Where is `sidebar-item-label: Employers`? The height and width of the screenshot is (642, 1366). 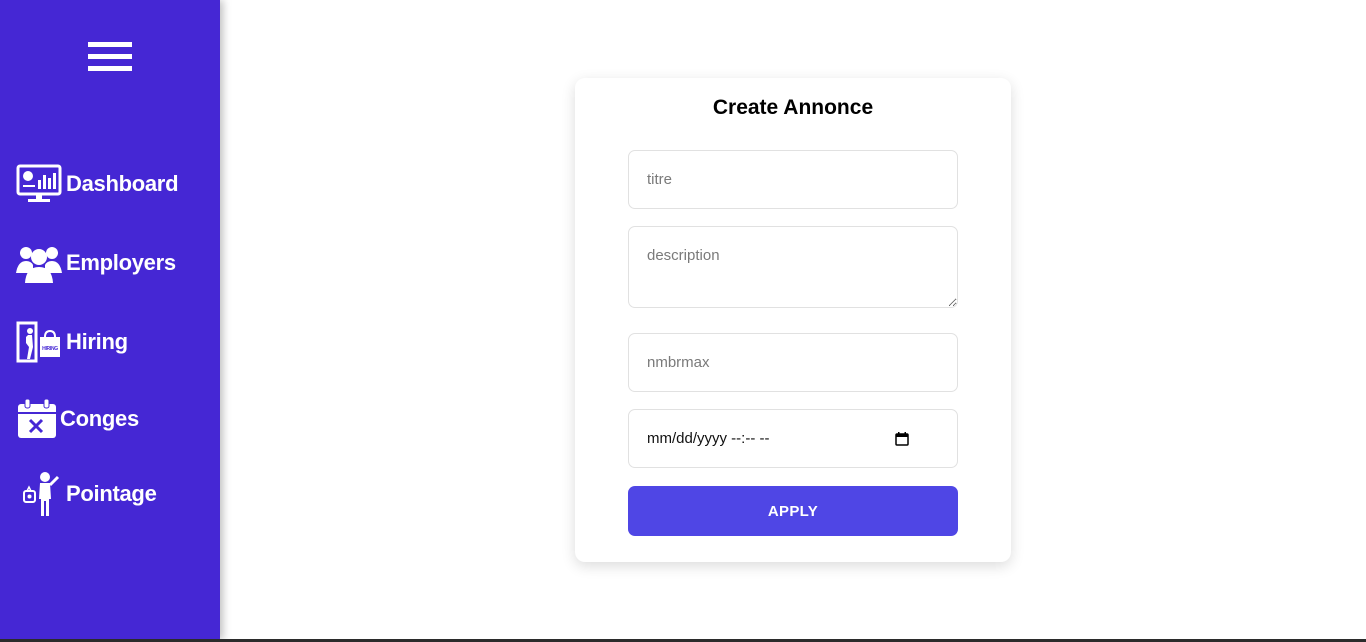 sidebar-item-label: Employers is located at coordinates (121, 262).